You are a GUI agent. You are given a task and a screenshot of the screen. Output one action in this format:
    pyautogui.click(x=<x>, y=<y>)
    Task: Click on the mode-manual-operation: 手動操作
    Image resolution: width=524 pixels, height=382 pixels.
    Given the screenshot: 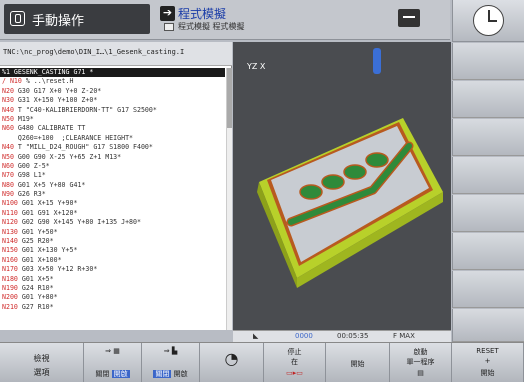 What is the action you would take?
    pyautogui.click(x=77, y=19)
    